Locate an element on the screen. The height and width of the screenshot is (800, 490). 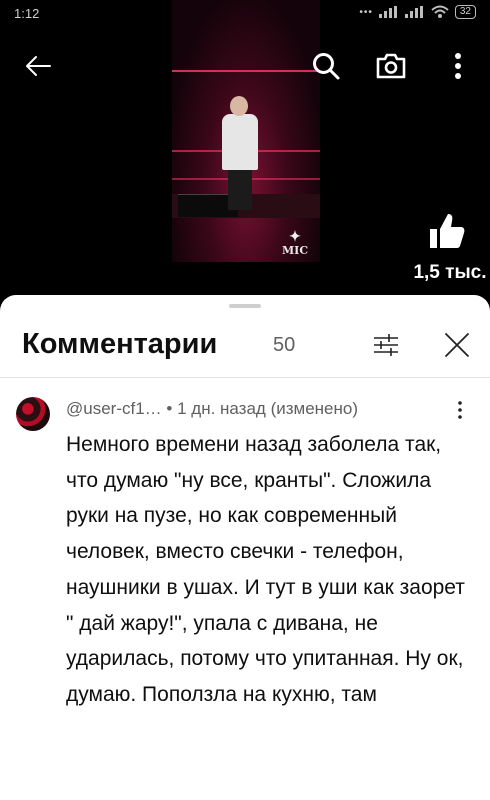
wifi-icon is located at coordinates (440, 11).